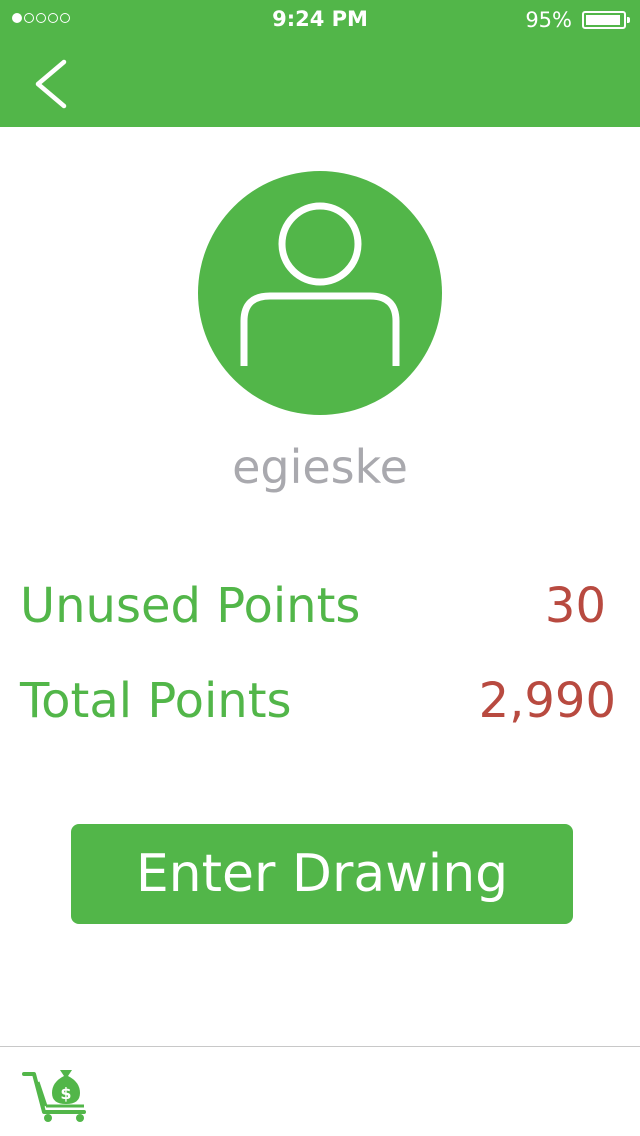 This screenshot has width=640, height=1136. Describe the element at coordinates (190, 606) in the screenshot. I see `unused-points-label: Unused Points` at that location.